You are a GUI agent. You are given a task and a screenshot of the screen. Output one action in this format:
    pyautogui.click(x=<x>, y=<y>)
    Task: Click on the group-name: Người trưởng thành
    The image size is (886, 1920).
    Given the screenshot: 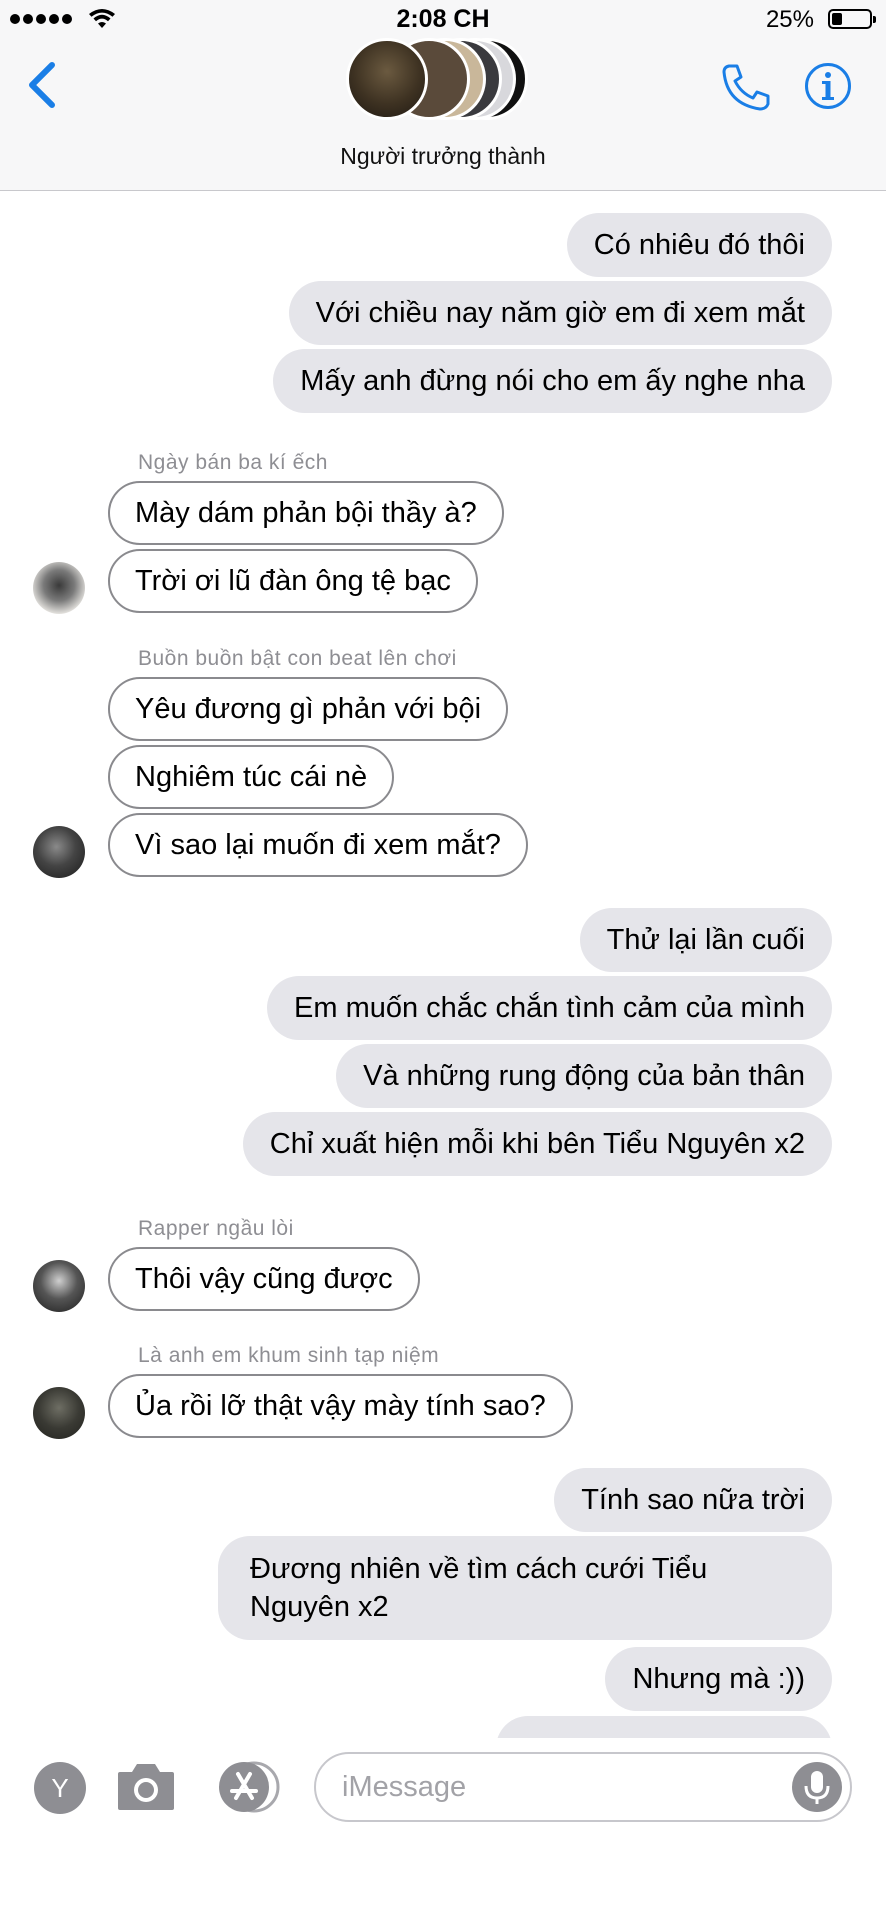 What is the action you would take?
    pyautogui.click(x=443, y=156)
    